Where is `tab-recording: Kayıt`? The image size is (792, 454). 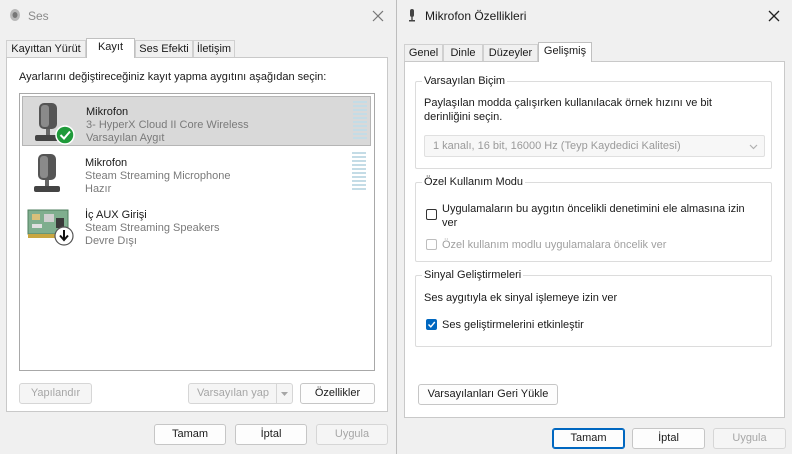 tab-recording: Kayıt is located at coordinates (110, 48).